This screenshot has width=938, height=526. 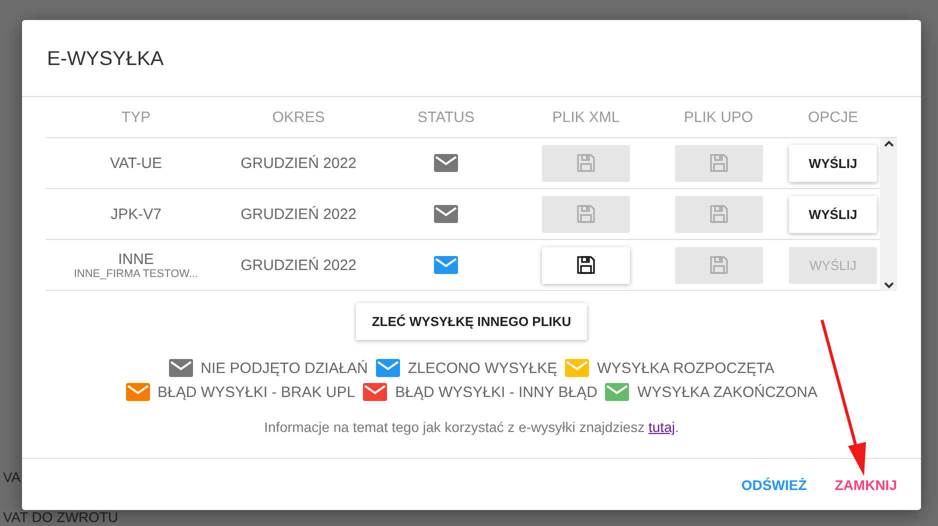 What do you see at coordinates (12, 477) in the screenshot?
I see `background-text: VA` at bounding box center [12, 477].